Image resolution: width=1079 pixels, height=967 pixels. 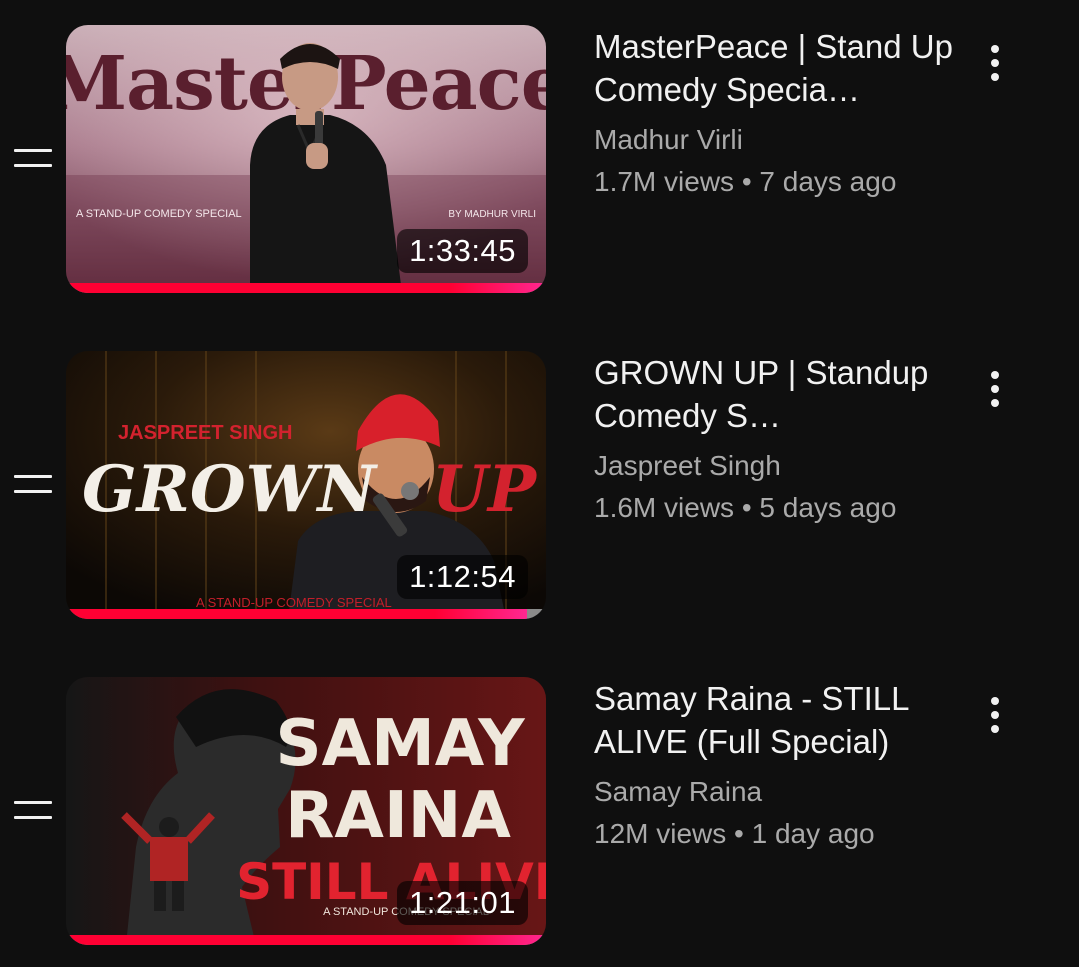 I want to click on channel-name: Madhur Virli, so click(x=774, y=140).